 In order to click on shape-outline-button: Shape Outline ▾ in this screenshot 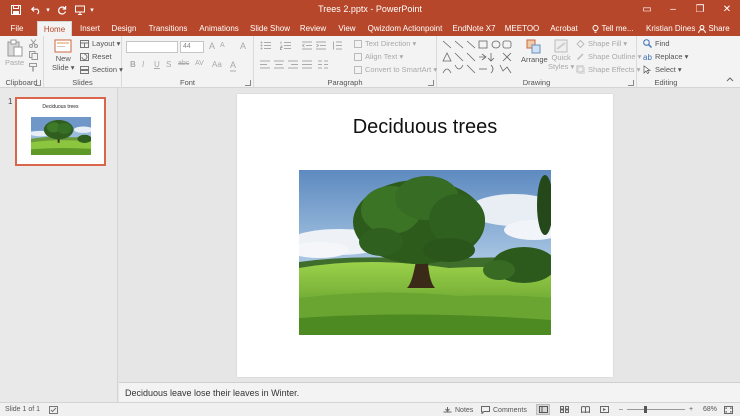, I will do `click(608, 56)`.